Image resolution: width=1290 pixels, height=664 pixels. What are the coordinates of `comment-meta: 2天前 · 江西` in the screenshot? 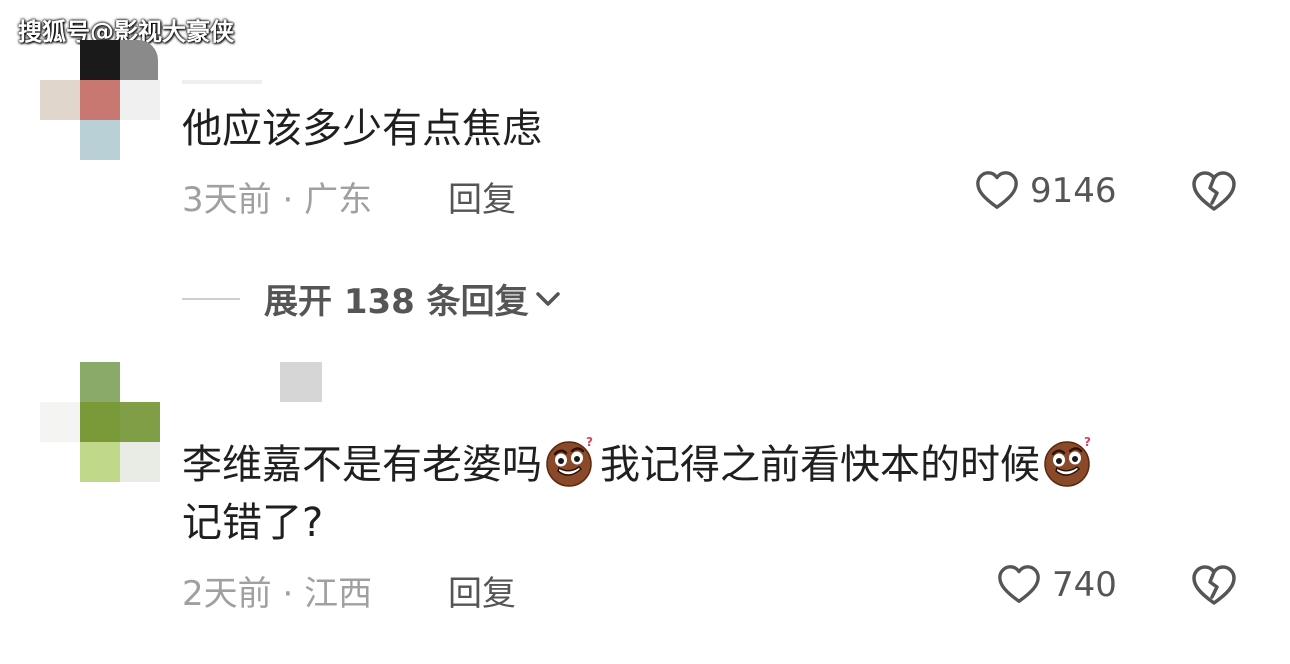 It's located at (277, 590).